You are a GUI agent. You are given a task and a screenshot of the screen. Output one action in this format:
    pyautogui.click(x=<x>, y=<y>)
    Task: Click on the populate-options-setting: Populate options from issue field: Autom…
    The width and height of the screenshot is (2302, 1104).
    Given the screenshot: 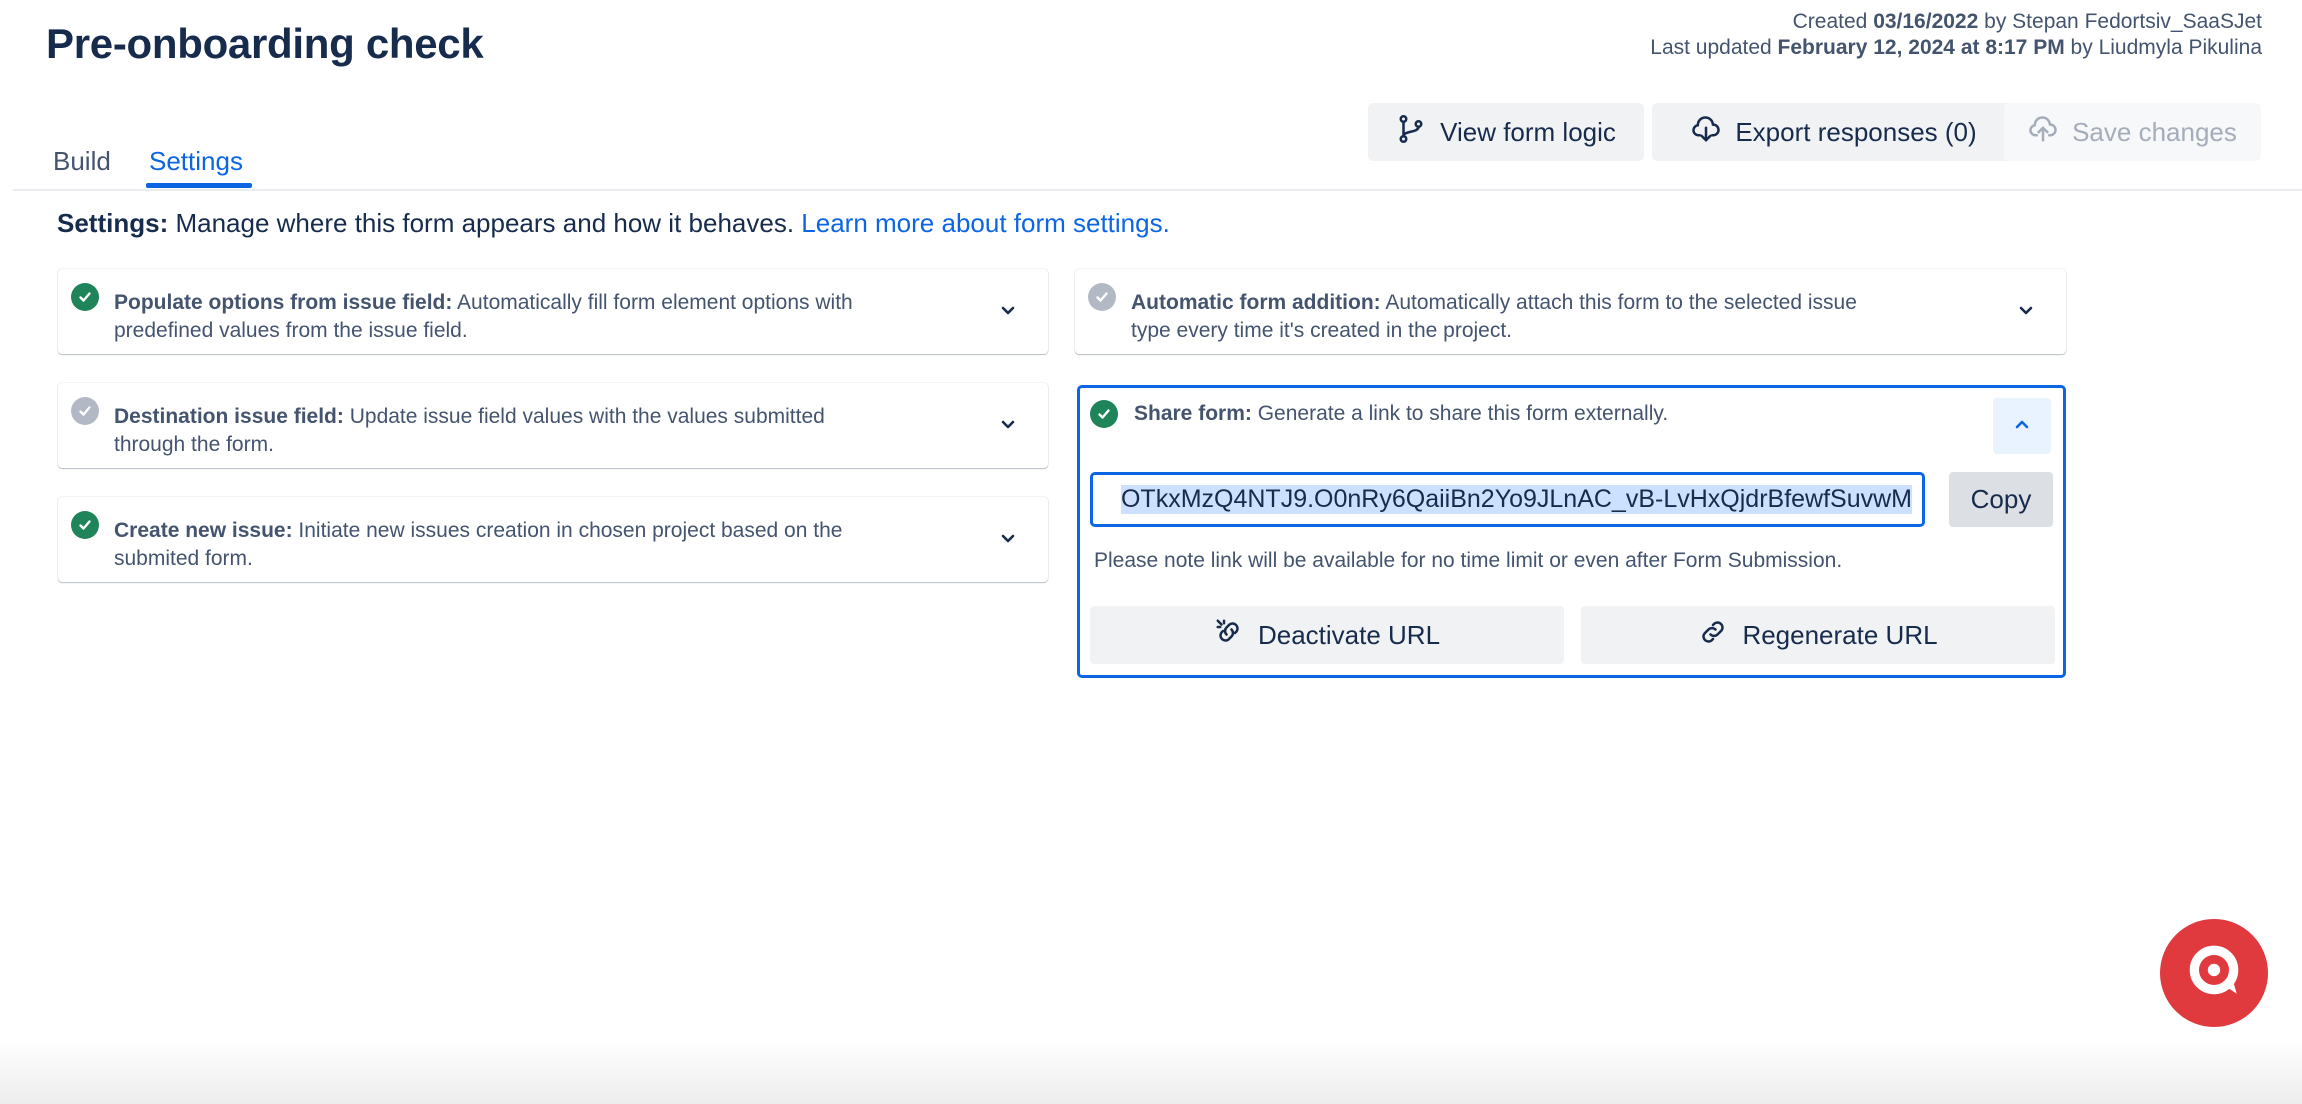 What is the action you would take?
    pyautogui.click(x=553, y=311)
    